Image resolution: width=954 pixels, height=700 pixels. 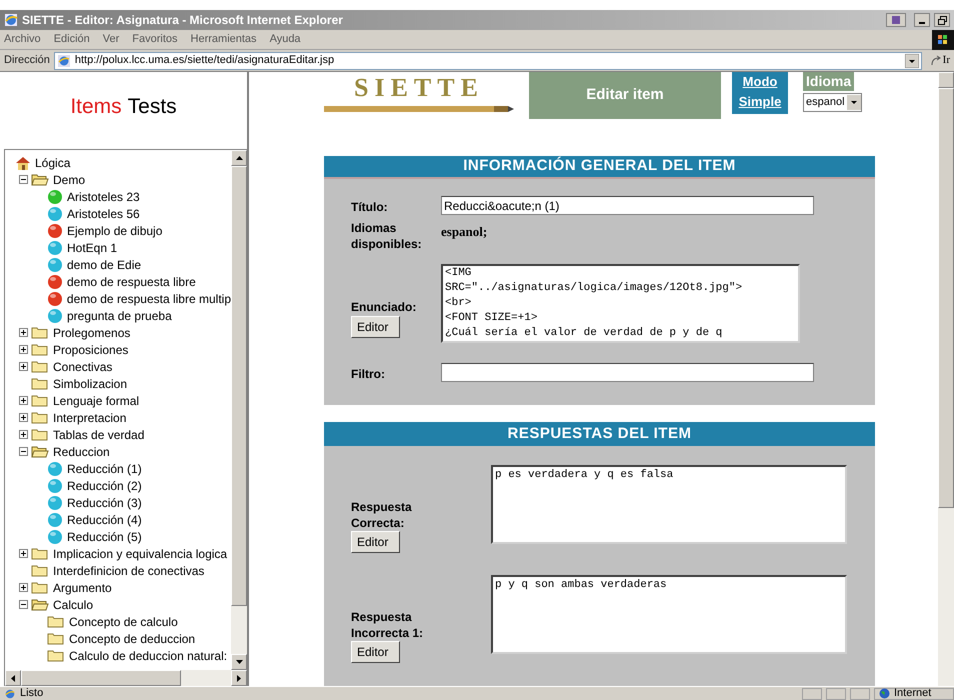 I want to click on tree-item: demo de Edie, so click(x=104, y=265).